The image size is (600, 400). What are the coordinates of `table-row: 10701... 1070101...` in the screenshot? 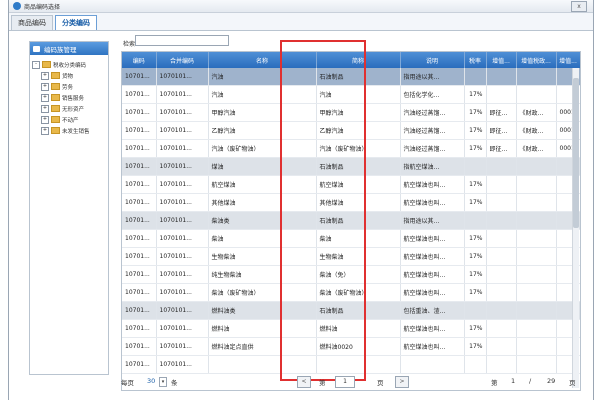 It's located at (351, 364).